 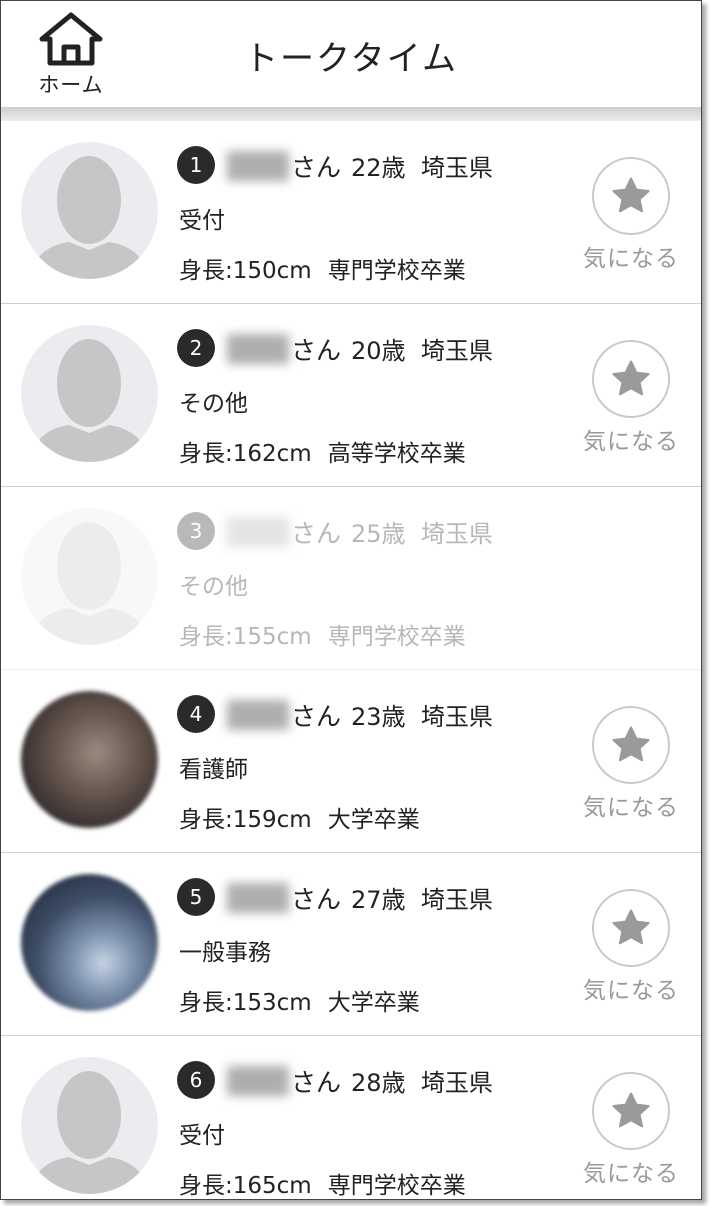 I want to click on rank-number: 4, so click(x=196, y=714).